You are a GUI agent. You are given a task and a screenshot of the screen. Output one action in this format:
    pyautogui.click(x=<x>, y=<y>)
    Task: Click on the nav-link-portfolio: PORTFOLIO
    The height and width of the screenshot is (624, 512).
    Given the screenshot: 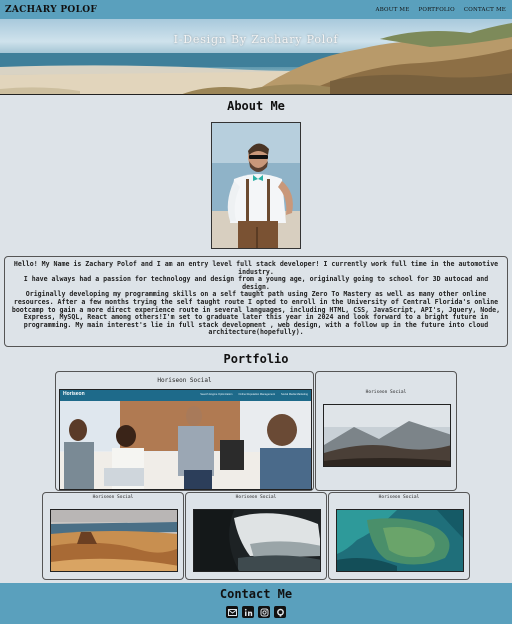 What is the action you would take?
    pyautogui.click(x=436, y=10)
    